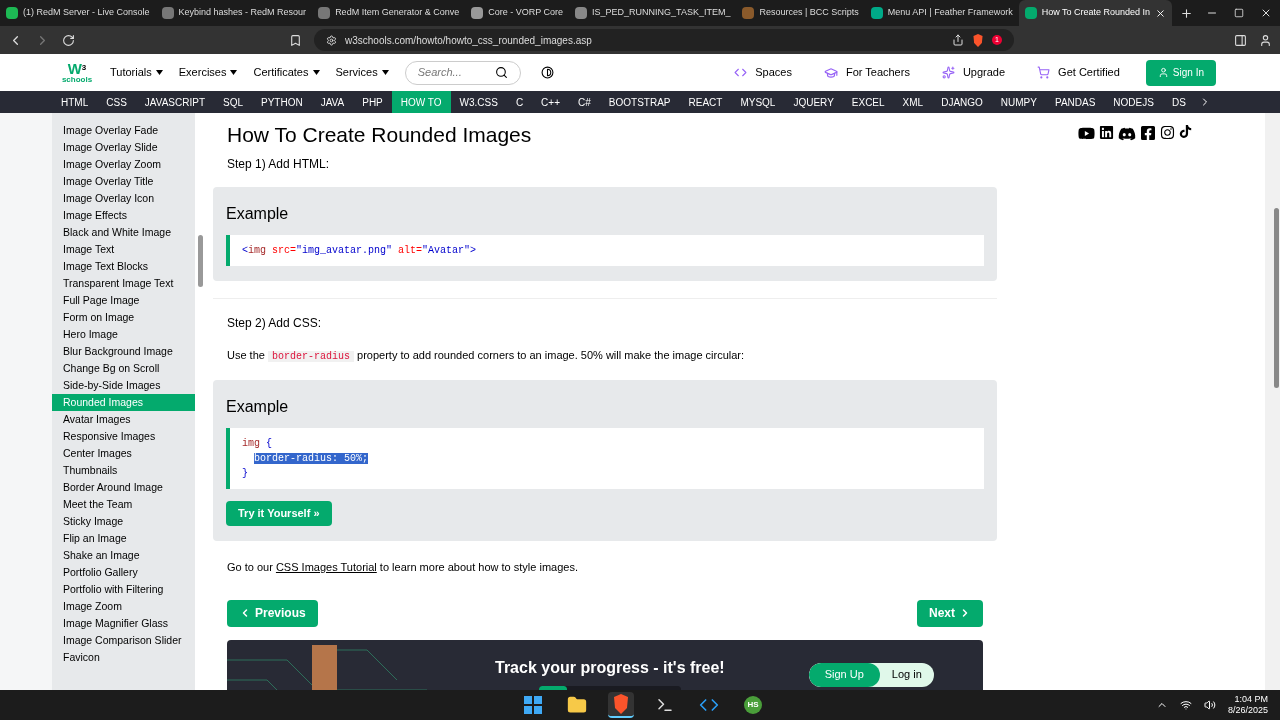 The width and height of the screenshot is (1280, 720). I want to click on topnav-link: PANDAS, so click(1075, 102).